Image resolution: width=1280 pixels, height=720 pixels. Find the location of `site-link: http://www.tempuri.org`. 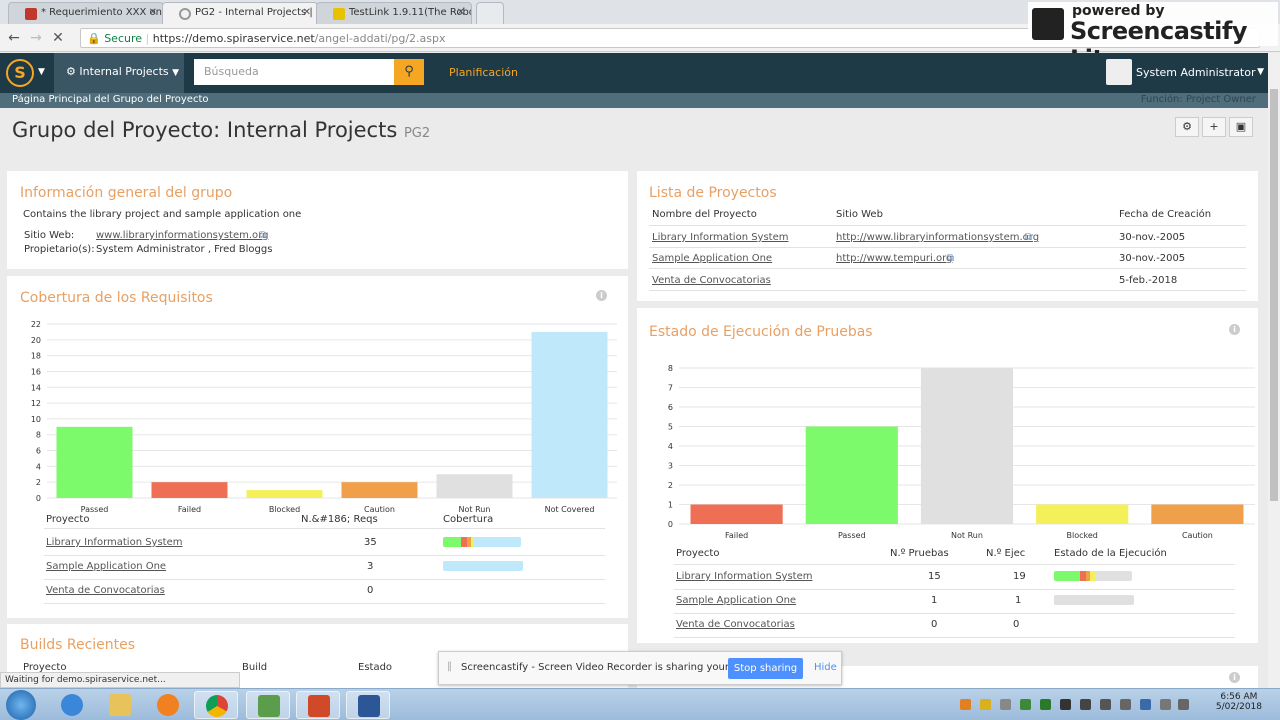

site-link: http://www.tempuri.org is located at coordinates (894, 258).